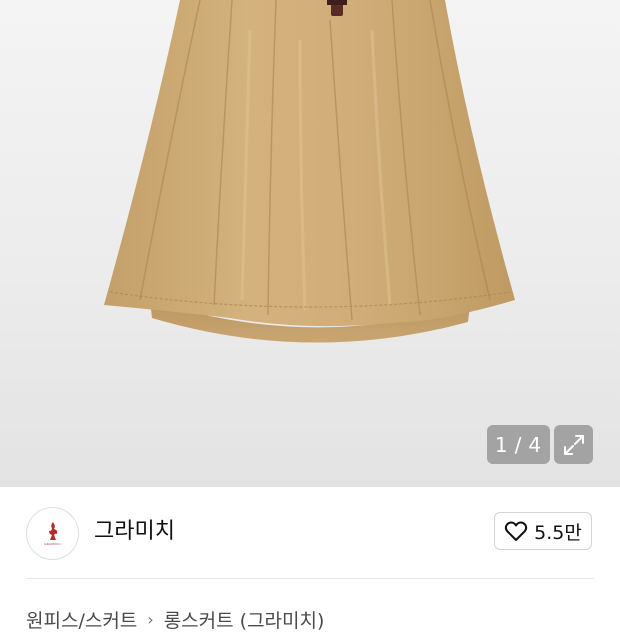  I want to click on image-counter: 1 / 4, so click(518, 444).